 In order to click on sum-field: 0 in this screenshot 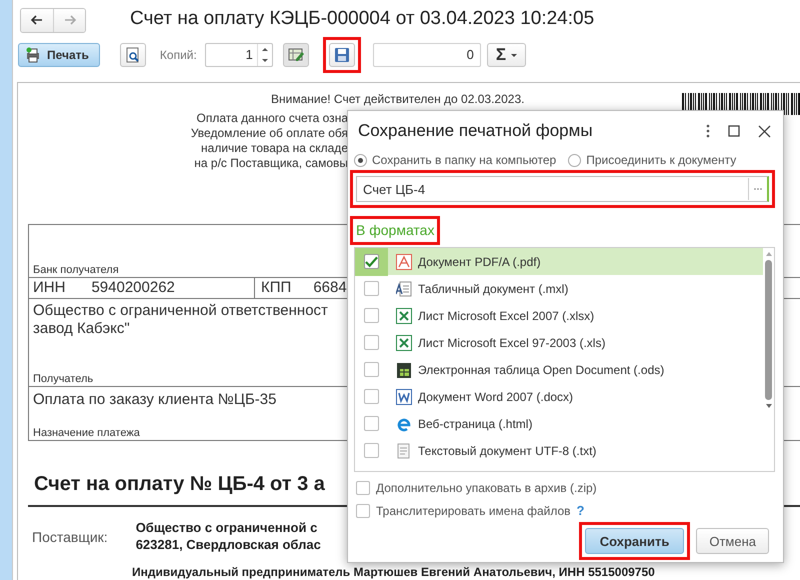, I will do `click(426, 55)`.